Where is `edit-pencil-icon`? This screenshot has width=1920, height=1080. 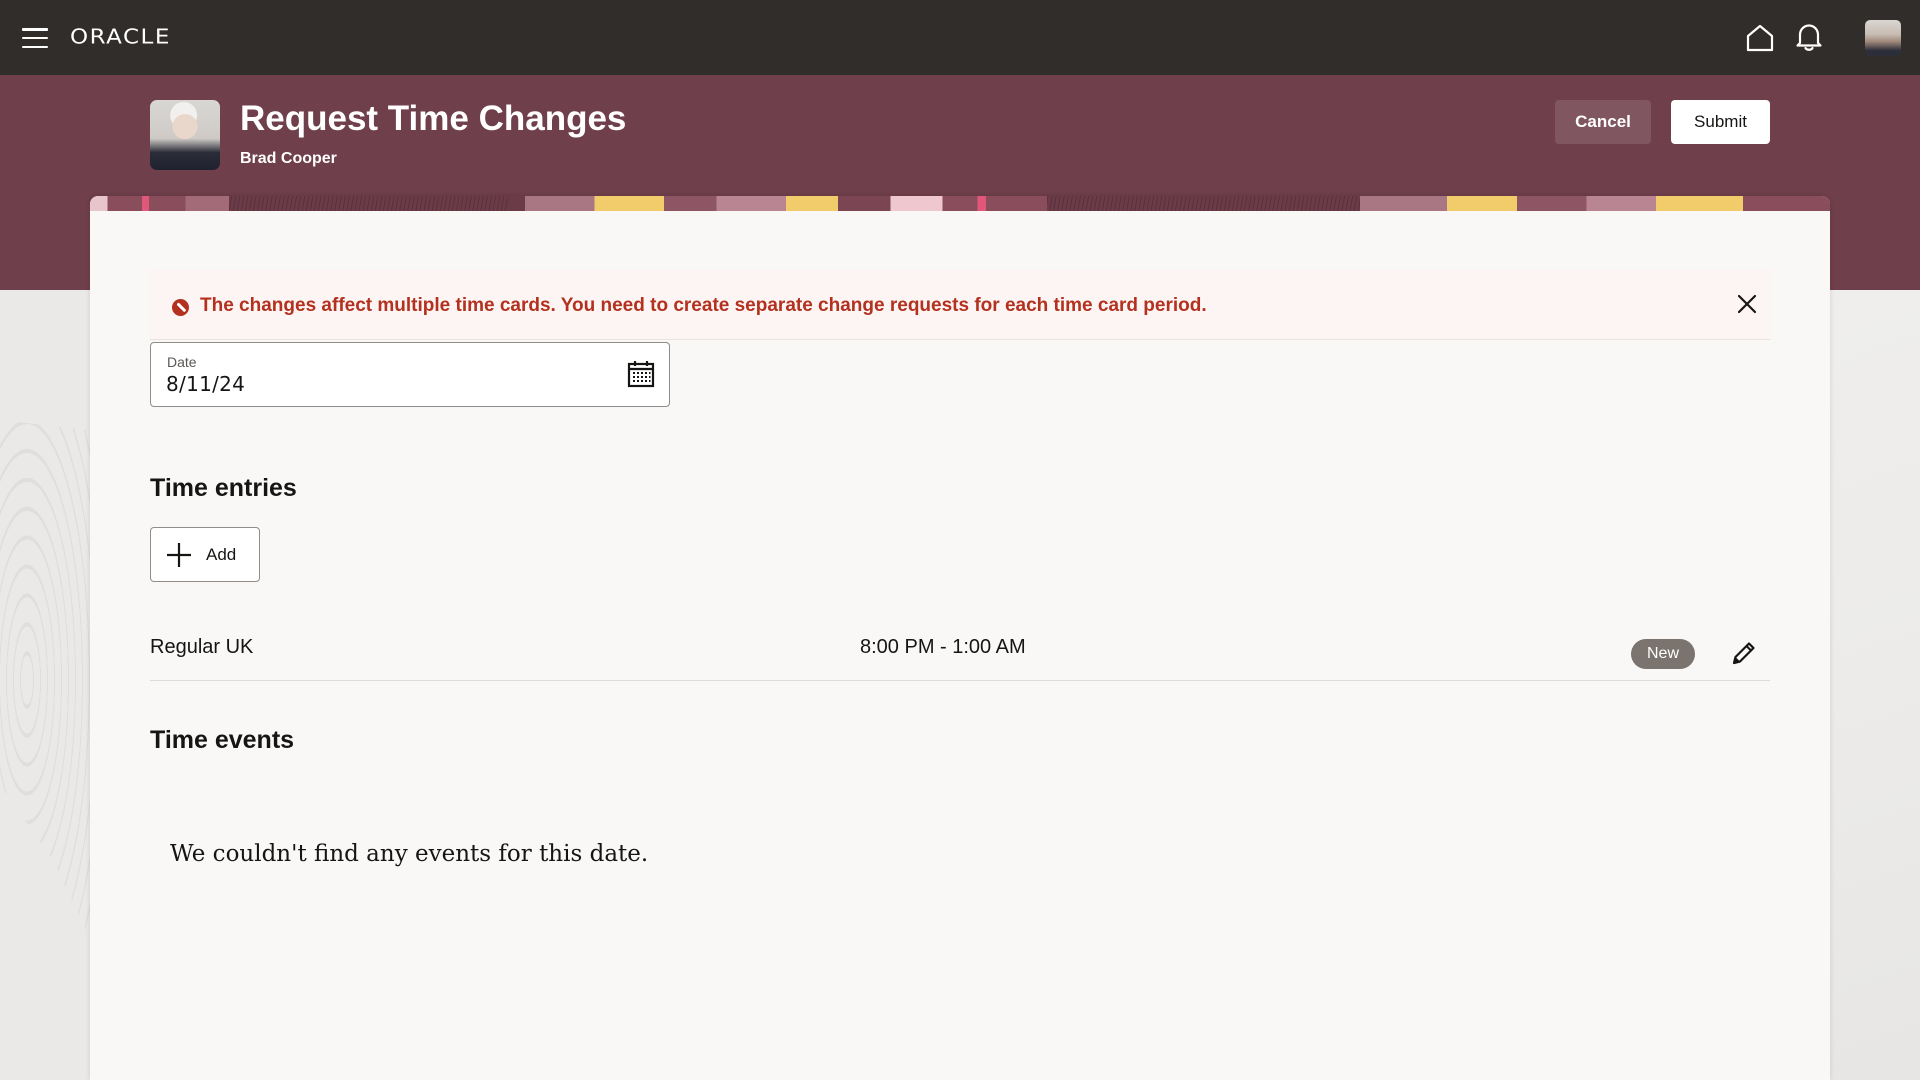
edit-pencil-icon is located at coordinates (1744, 653).